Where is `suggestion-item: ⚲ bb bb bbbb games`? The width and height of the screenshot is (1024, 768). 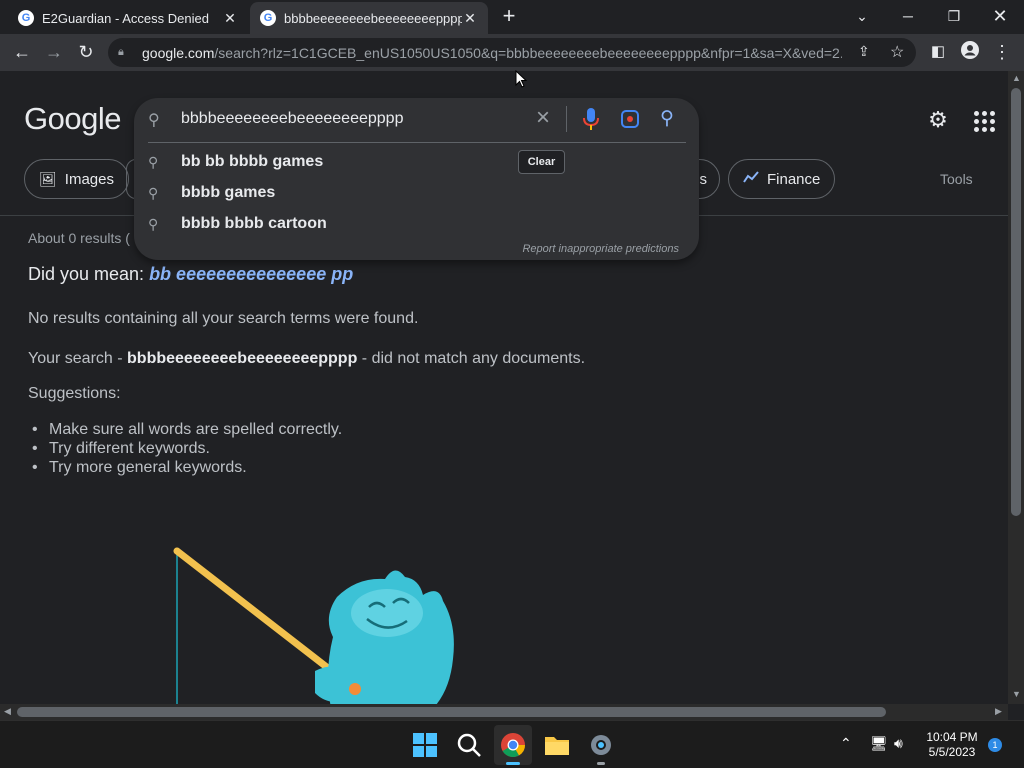 suggestion-item: ⚲ bb bb bbbb games is located at coordinates (235, 162).